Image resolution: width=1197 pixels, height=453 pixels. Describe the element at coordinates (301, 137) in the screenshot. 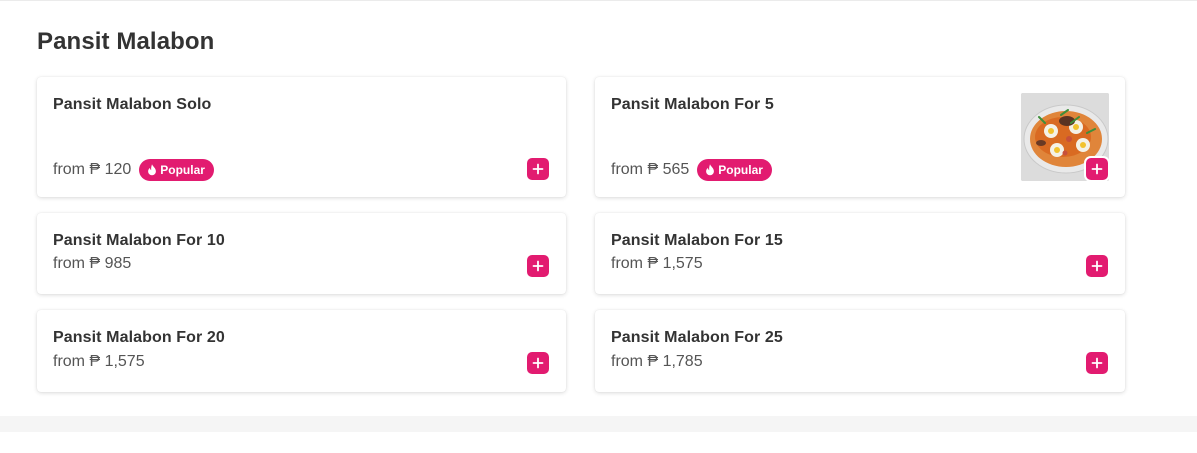

I see `menu-item-card: Pansit Malabon Solo from ₱ 120 Popular` at that location.